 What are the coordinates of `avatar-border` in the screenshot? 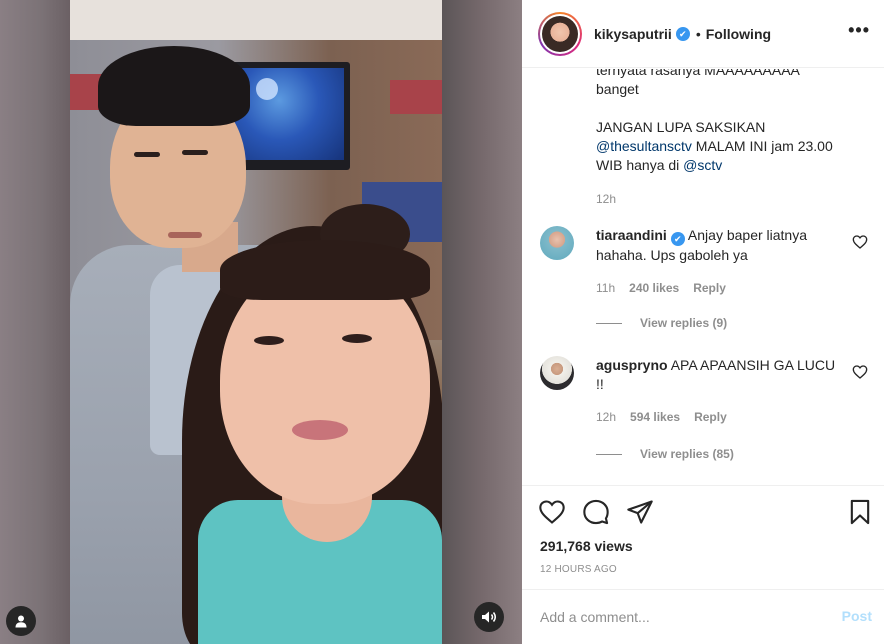 It's located at (560, 33).